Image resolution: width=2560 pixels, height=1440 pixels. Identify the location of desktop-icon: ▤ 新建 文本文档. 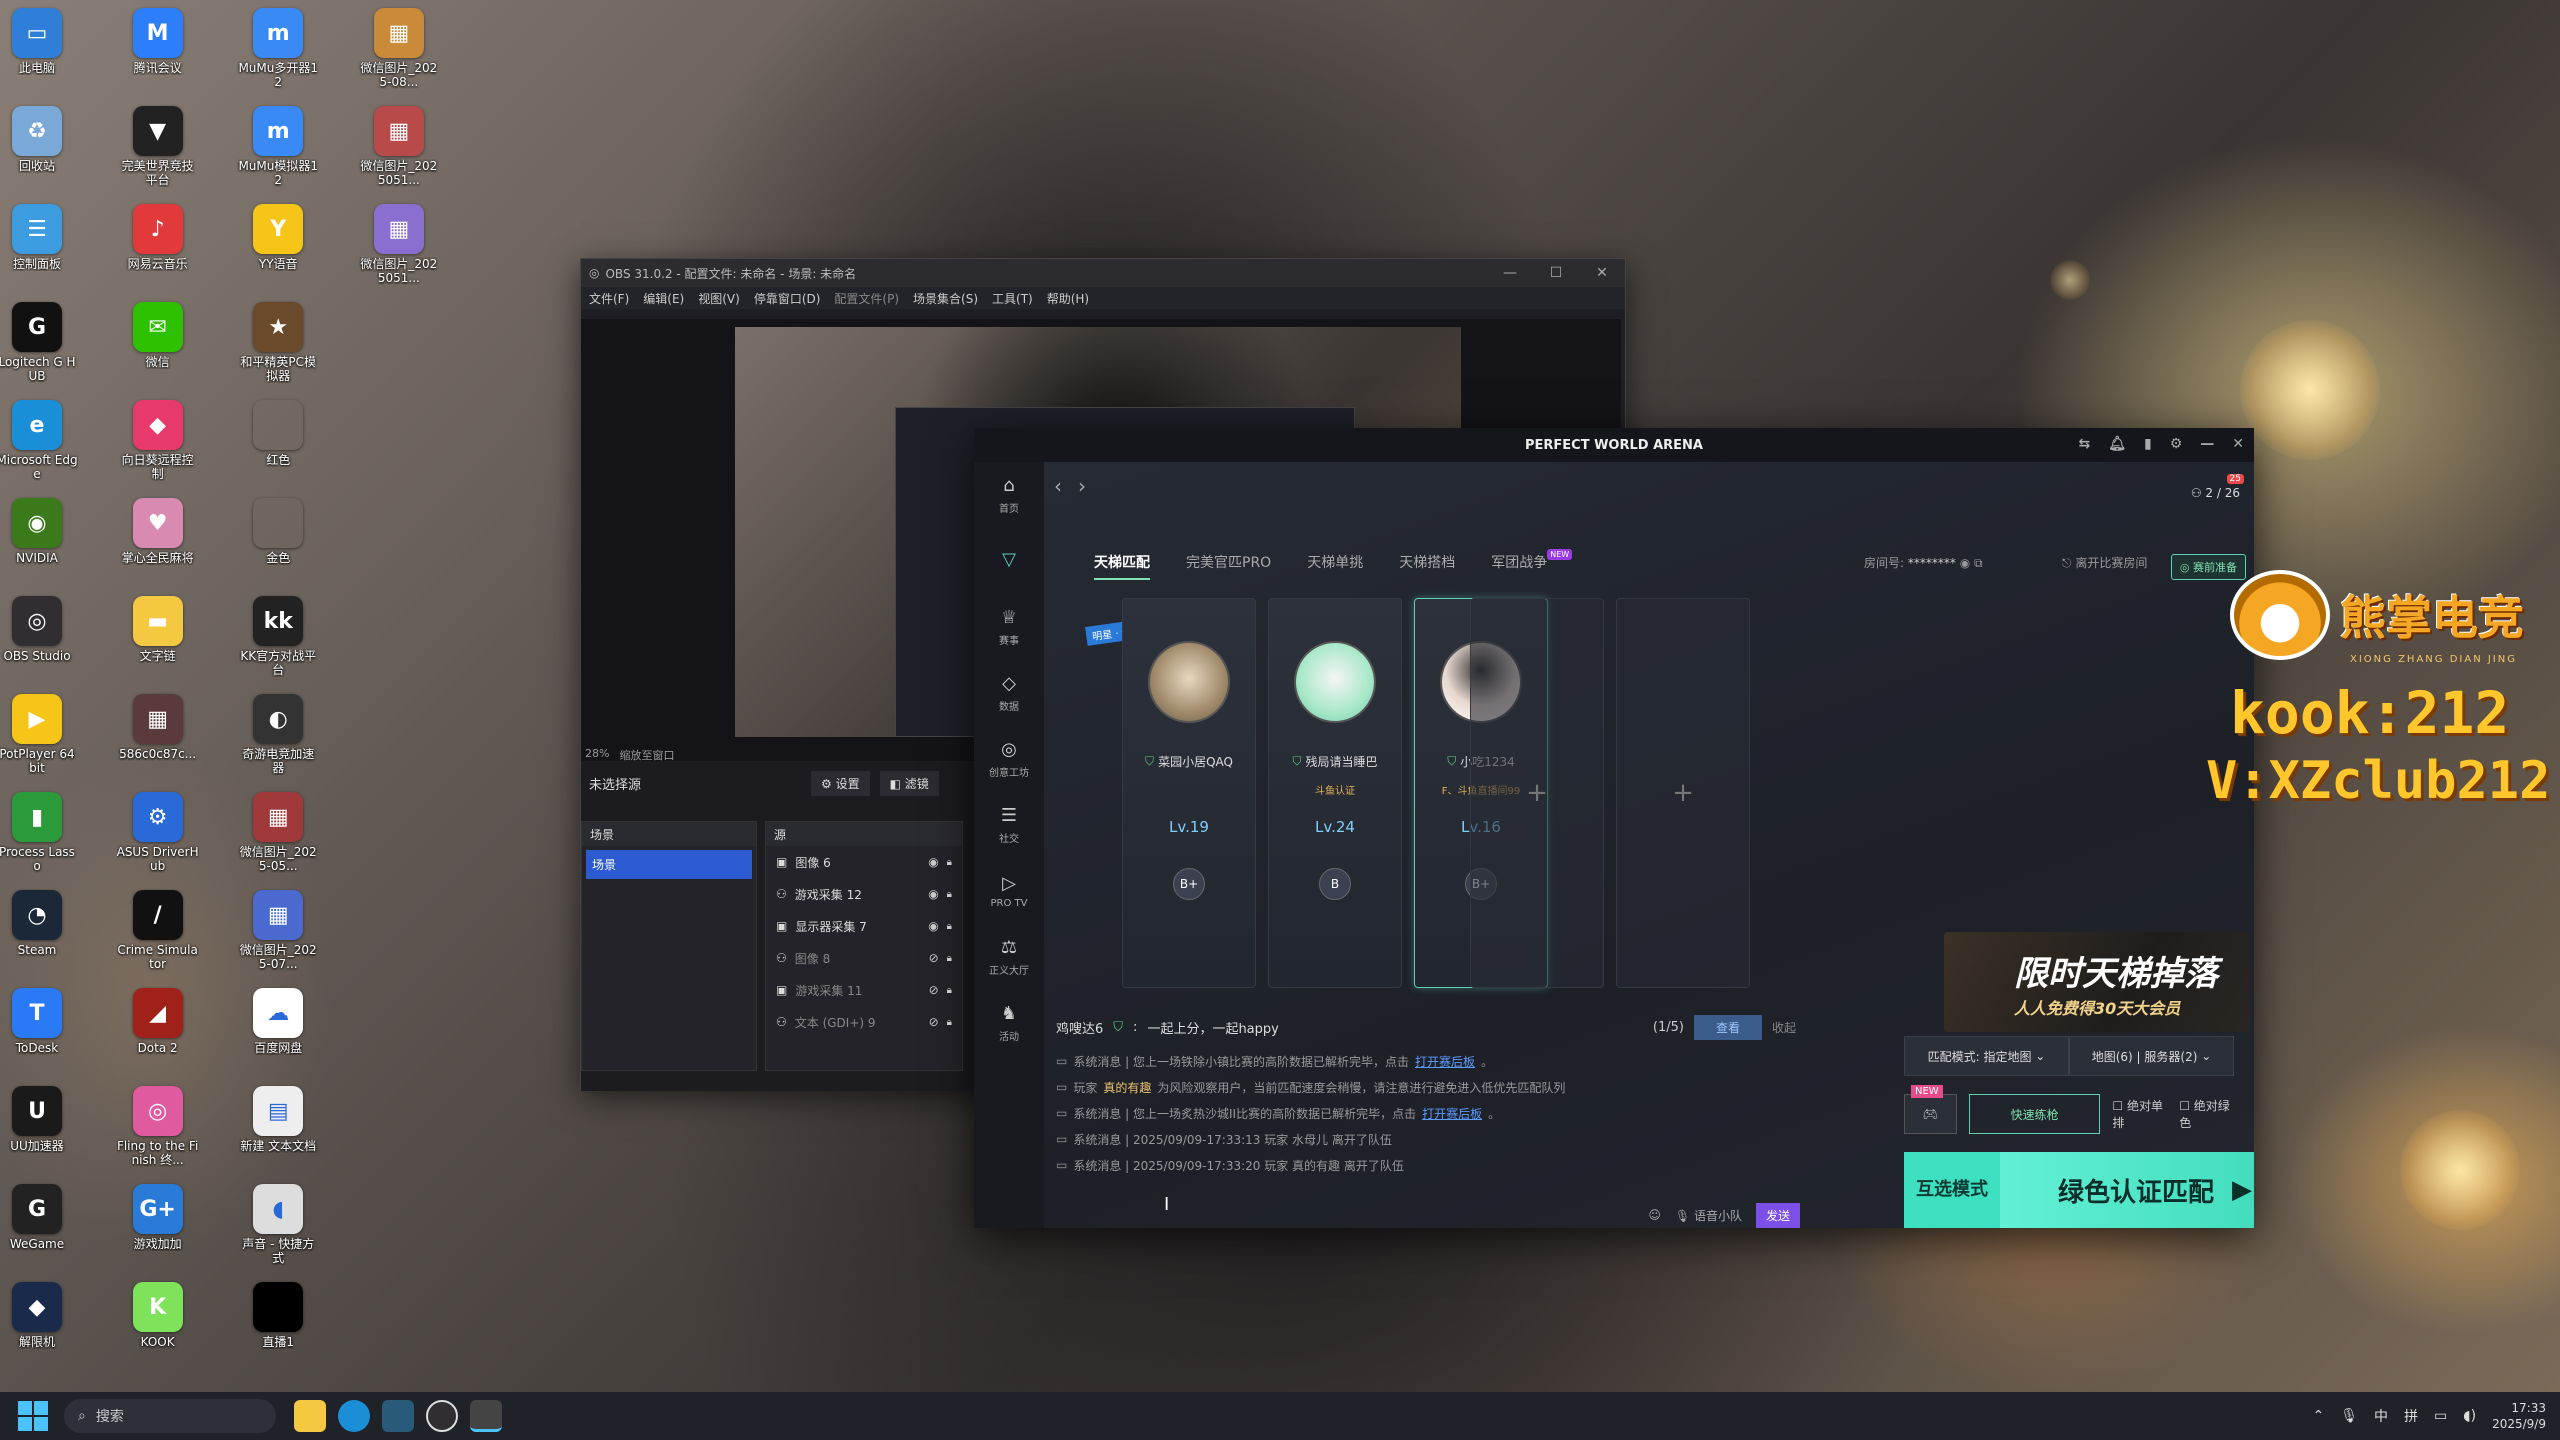
(278, 1136).